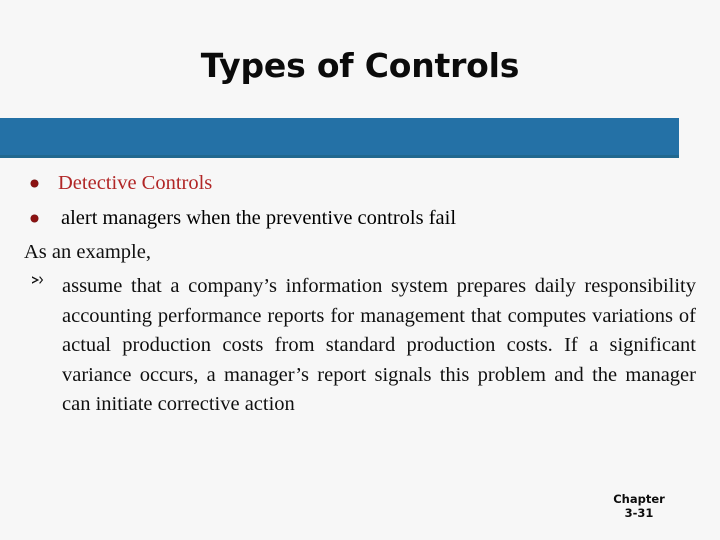 The width and height of the screenshot is (720, 540). What do you see at coordinates (135, 183) in the screenshot?
I see `bullet-label-detective-controls: Detective Controls` at bounding box center [135, 183].